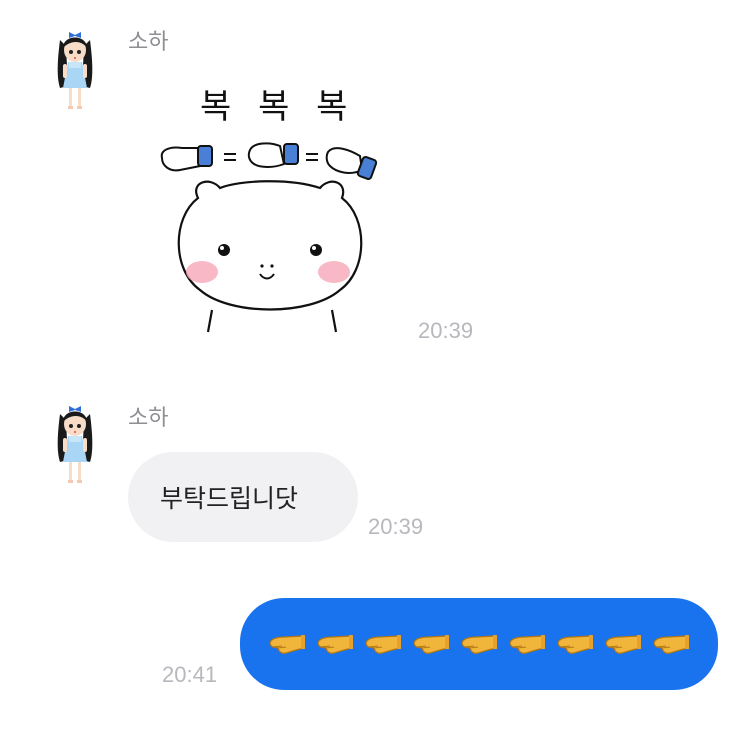  What do you see at coordinates (277, 107) in the screenshot?
I see `sticker-caption: 복 복 복` at bounding box center [277, 107].